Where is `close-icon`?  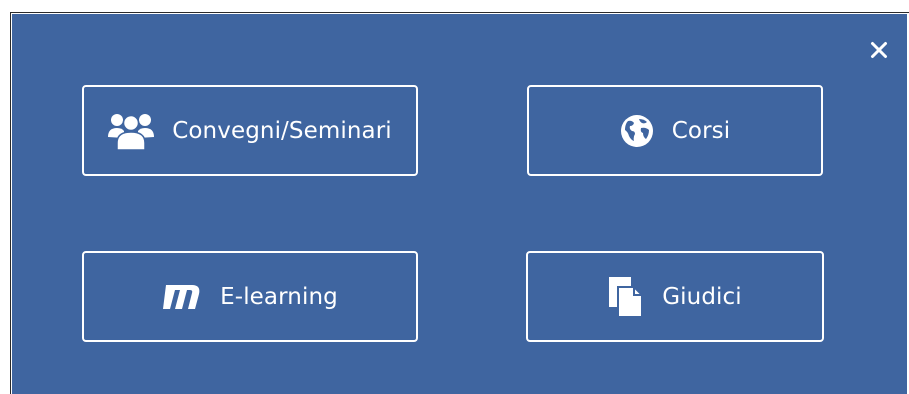 close-icon is located at coordinates (879, 50).